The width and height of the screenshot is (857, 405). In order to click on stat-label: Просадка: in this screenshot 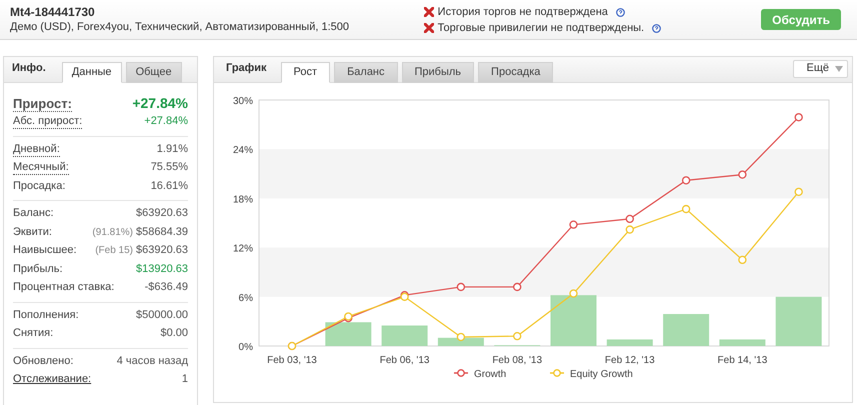, I will do `click(39, 186)`.